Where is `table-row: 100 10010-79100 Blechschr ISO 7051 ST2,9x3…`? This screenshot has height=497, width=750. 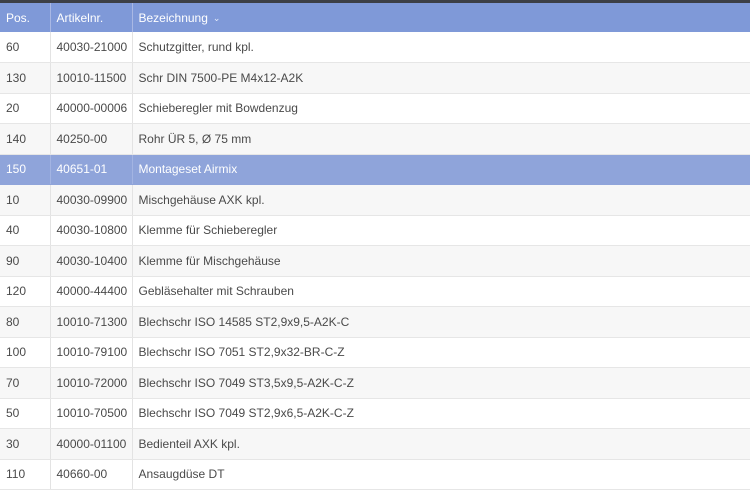
table-row: 100 10010-79100 Blechschr ISO 7051 ST2,9x3… is located at coordinates (375, 352).